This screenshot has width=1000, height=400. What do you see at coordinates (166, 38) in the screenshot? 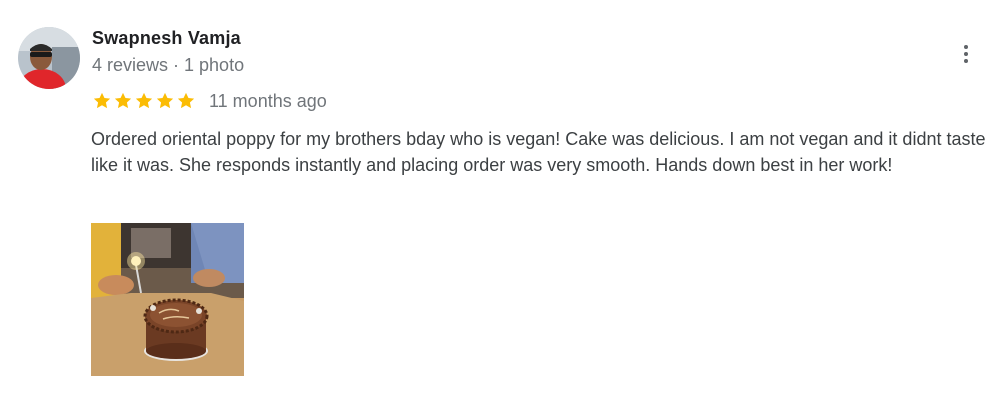
I see `reviewer-name: Swapnesh Vamja` at bounding box center [166, 38].